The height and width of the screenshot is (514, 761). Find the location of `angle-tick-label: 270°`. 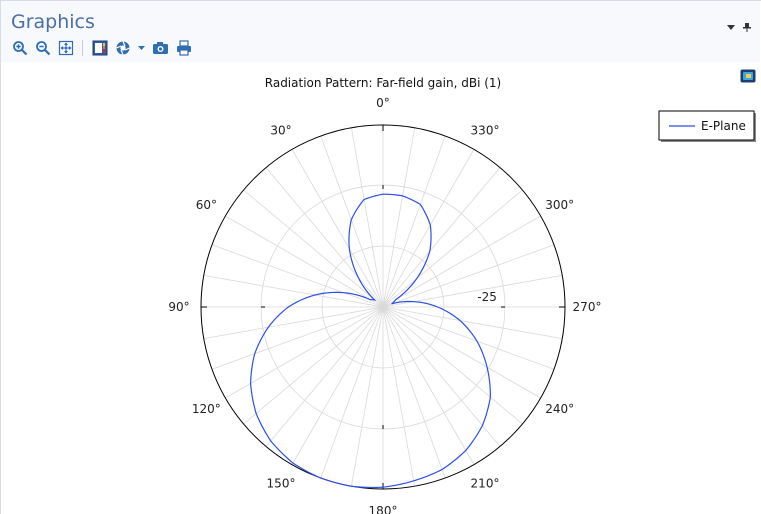

angle-tick-label: 270° is located at coordinates (587, 307).